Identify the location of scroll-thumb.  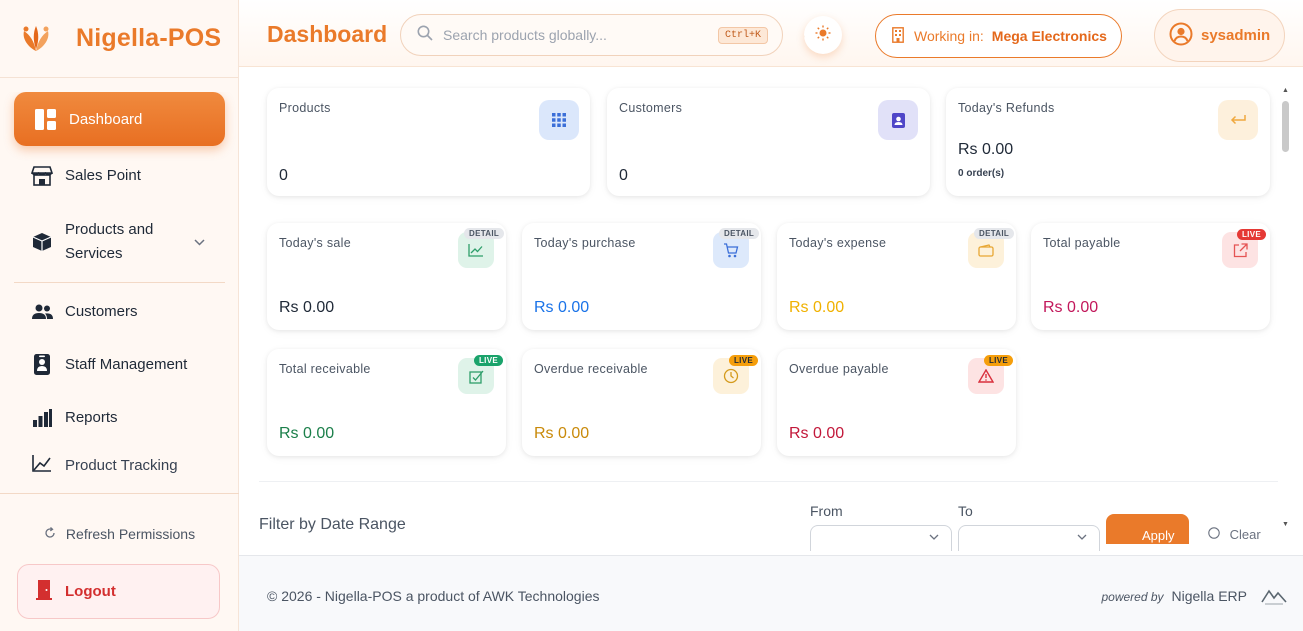
(1285, 126).